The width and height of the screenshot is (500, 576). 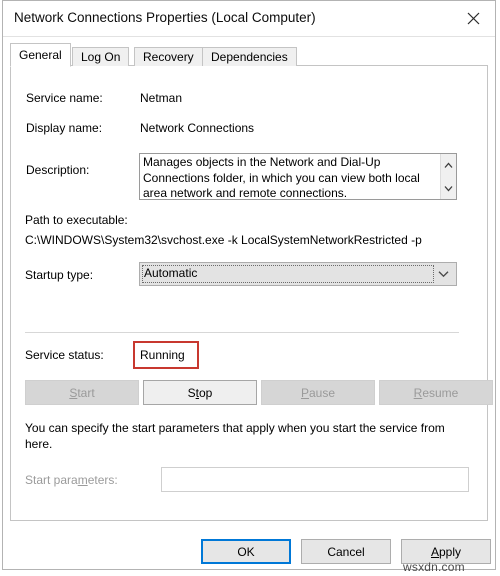 I want to click on start-button-label: Start, so click(x=82, y=392).